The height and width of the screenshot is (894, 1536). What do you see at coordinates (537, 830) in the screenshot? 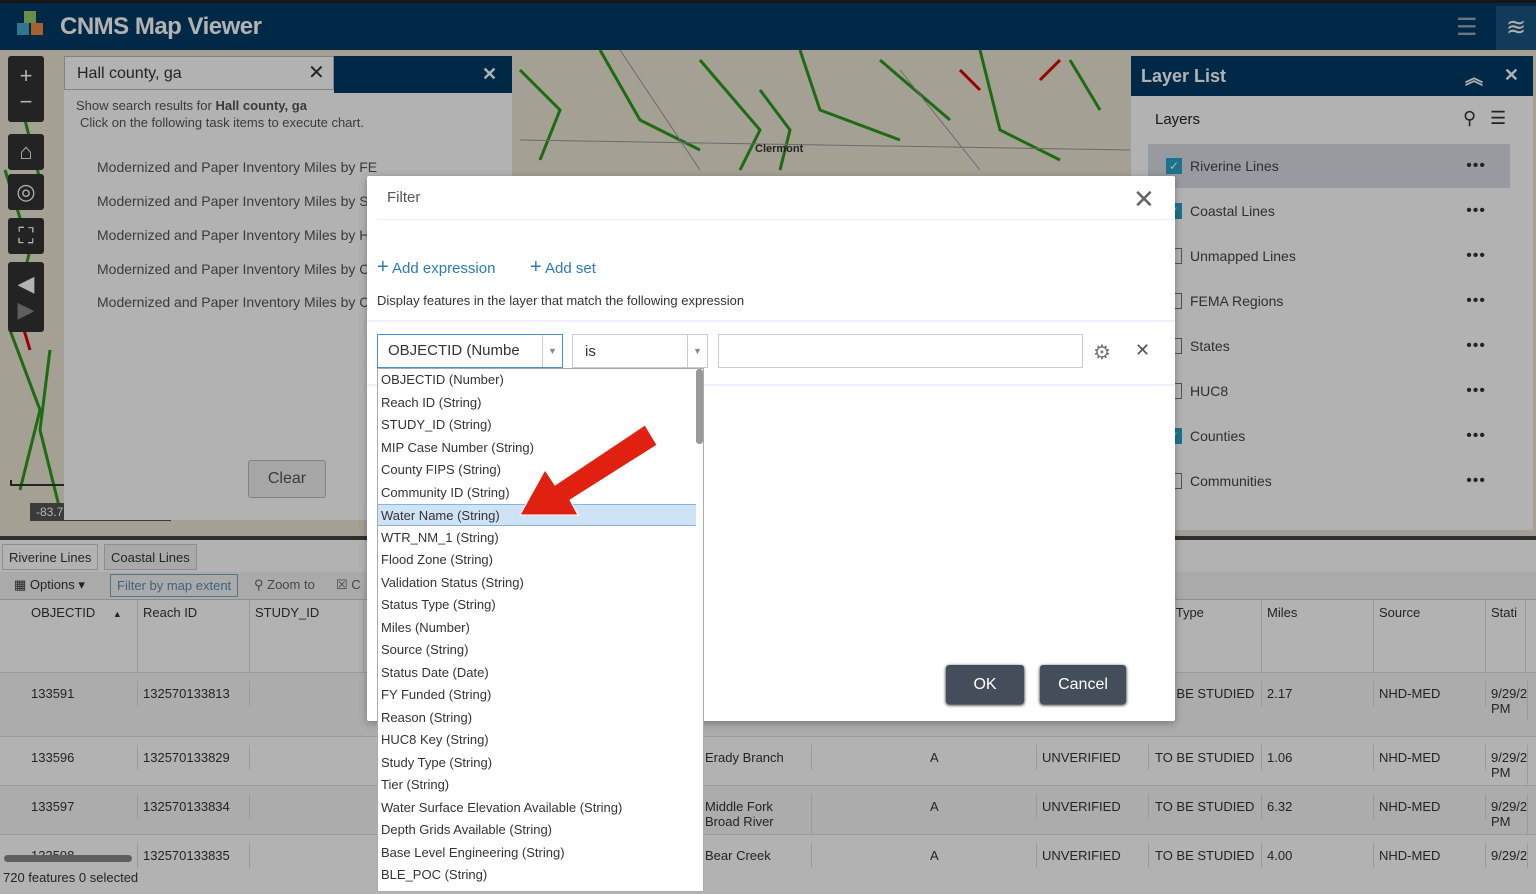
I see `field-option: Depth Grids Available (String)` at bounding box center [537, 830].